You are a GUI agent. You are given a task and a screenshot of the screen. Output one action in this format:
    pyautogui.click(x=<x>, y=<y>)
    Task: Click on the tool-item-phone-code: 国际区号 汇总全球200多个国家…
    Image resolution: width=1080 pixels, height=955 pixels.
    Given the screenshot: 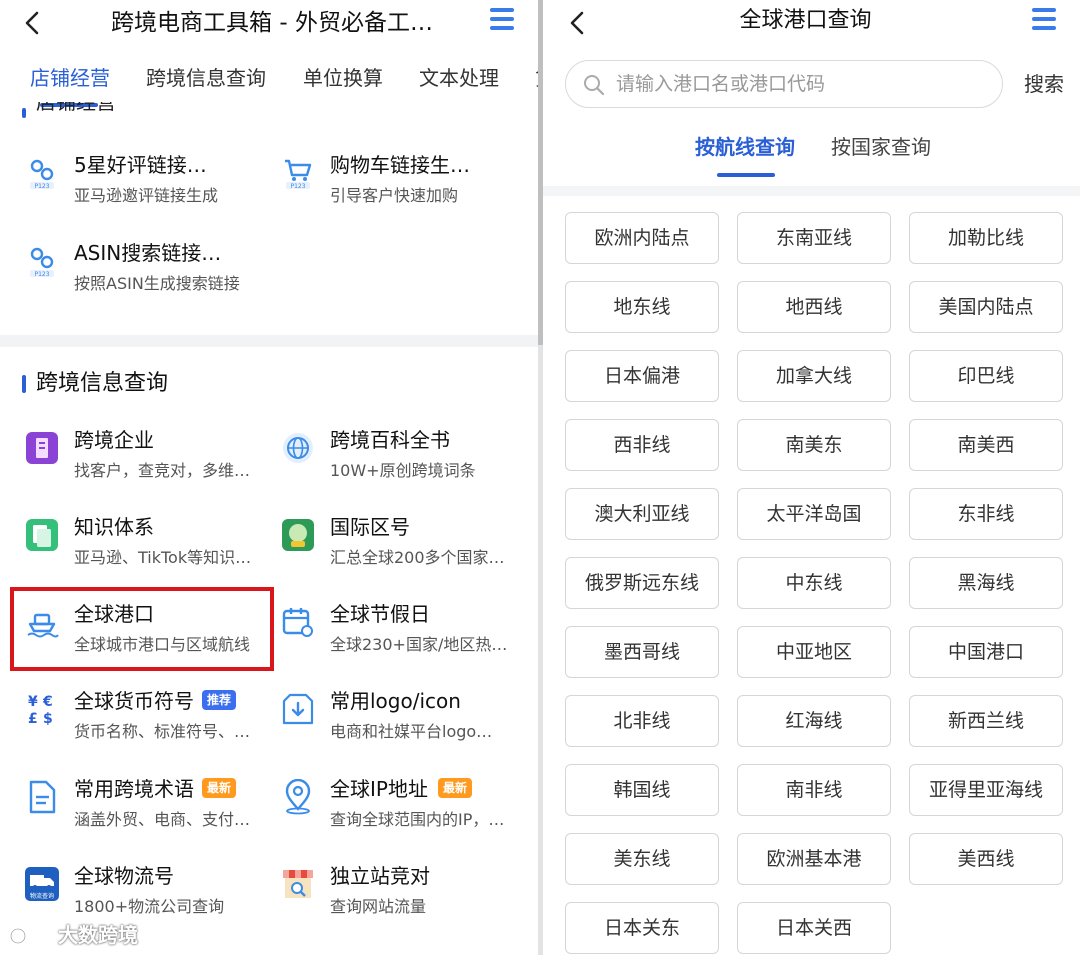 What is the action you would take?
    pyautogui.click(x=405, y=548)
    